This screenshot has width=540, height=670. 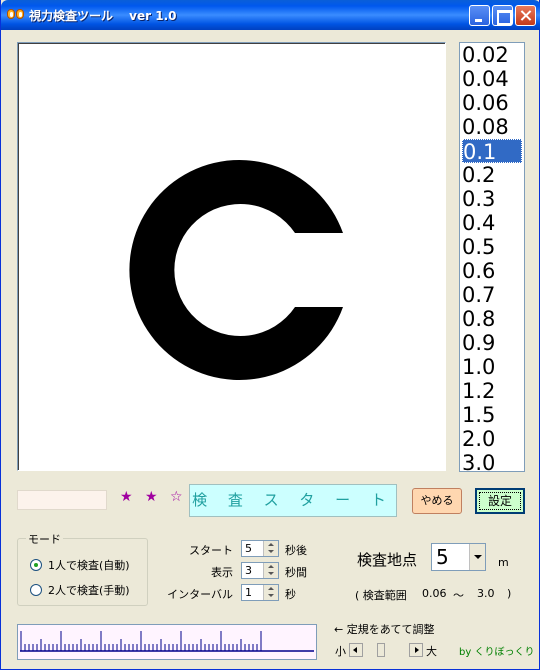 I want to click on settings-button: 設定, so click(x=500, y=501).